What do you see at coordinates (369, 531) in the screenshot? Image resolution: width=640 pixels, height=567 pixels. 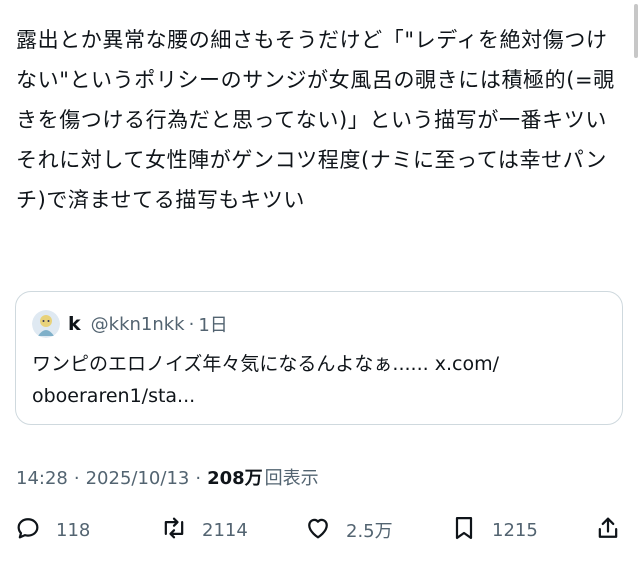 I see `like-count: 2.5万` at bounding box center [369, 531].